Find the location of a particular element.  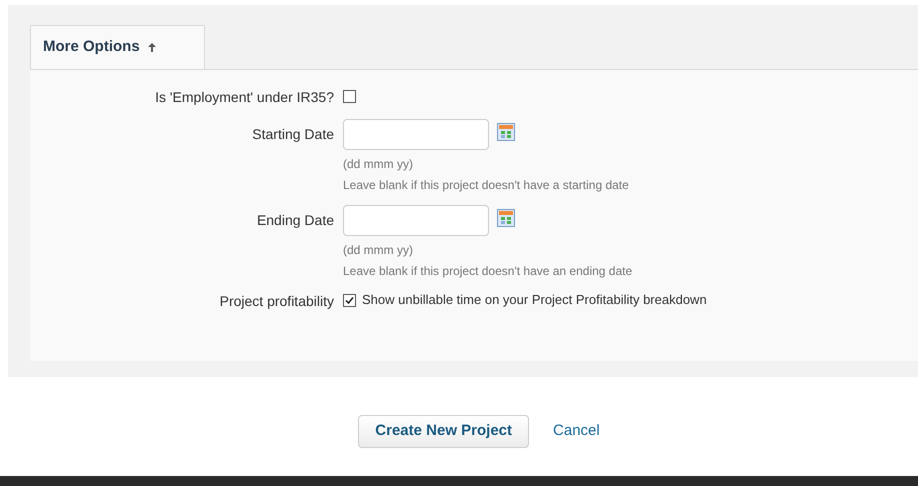

up-arrow-icon is located at coordinates (152, 47).